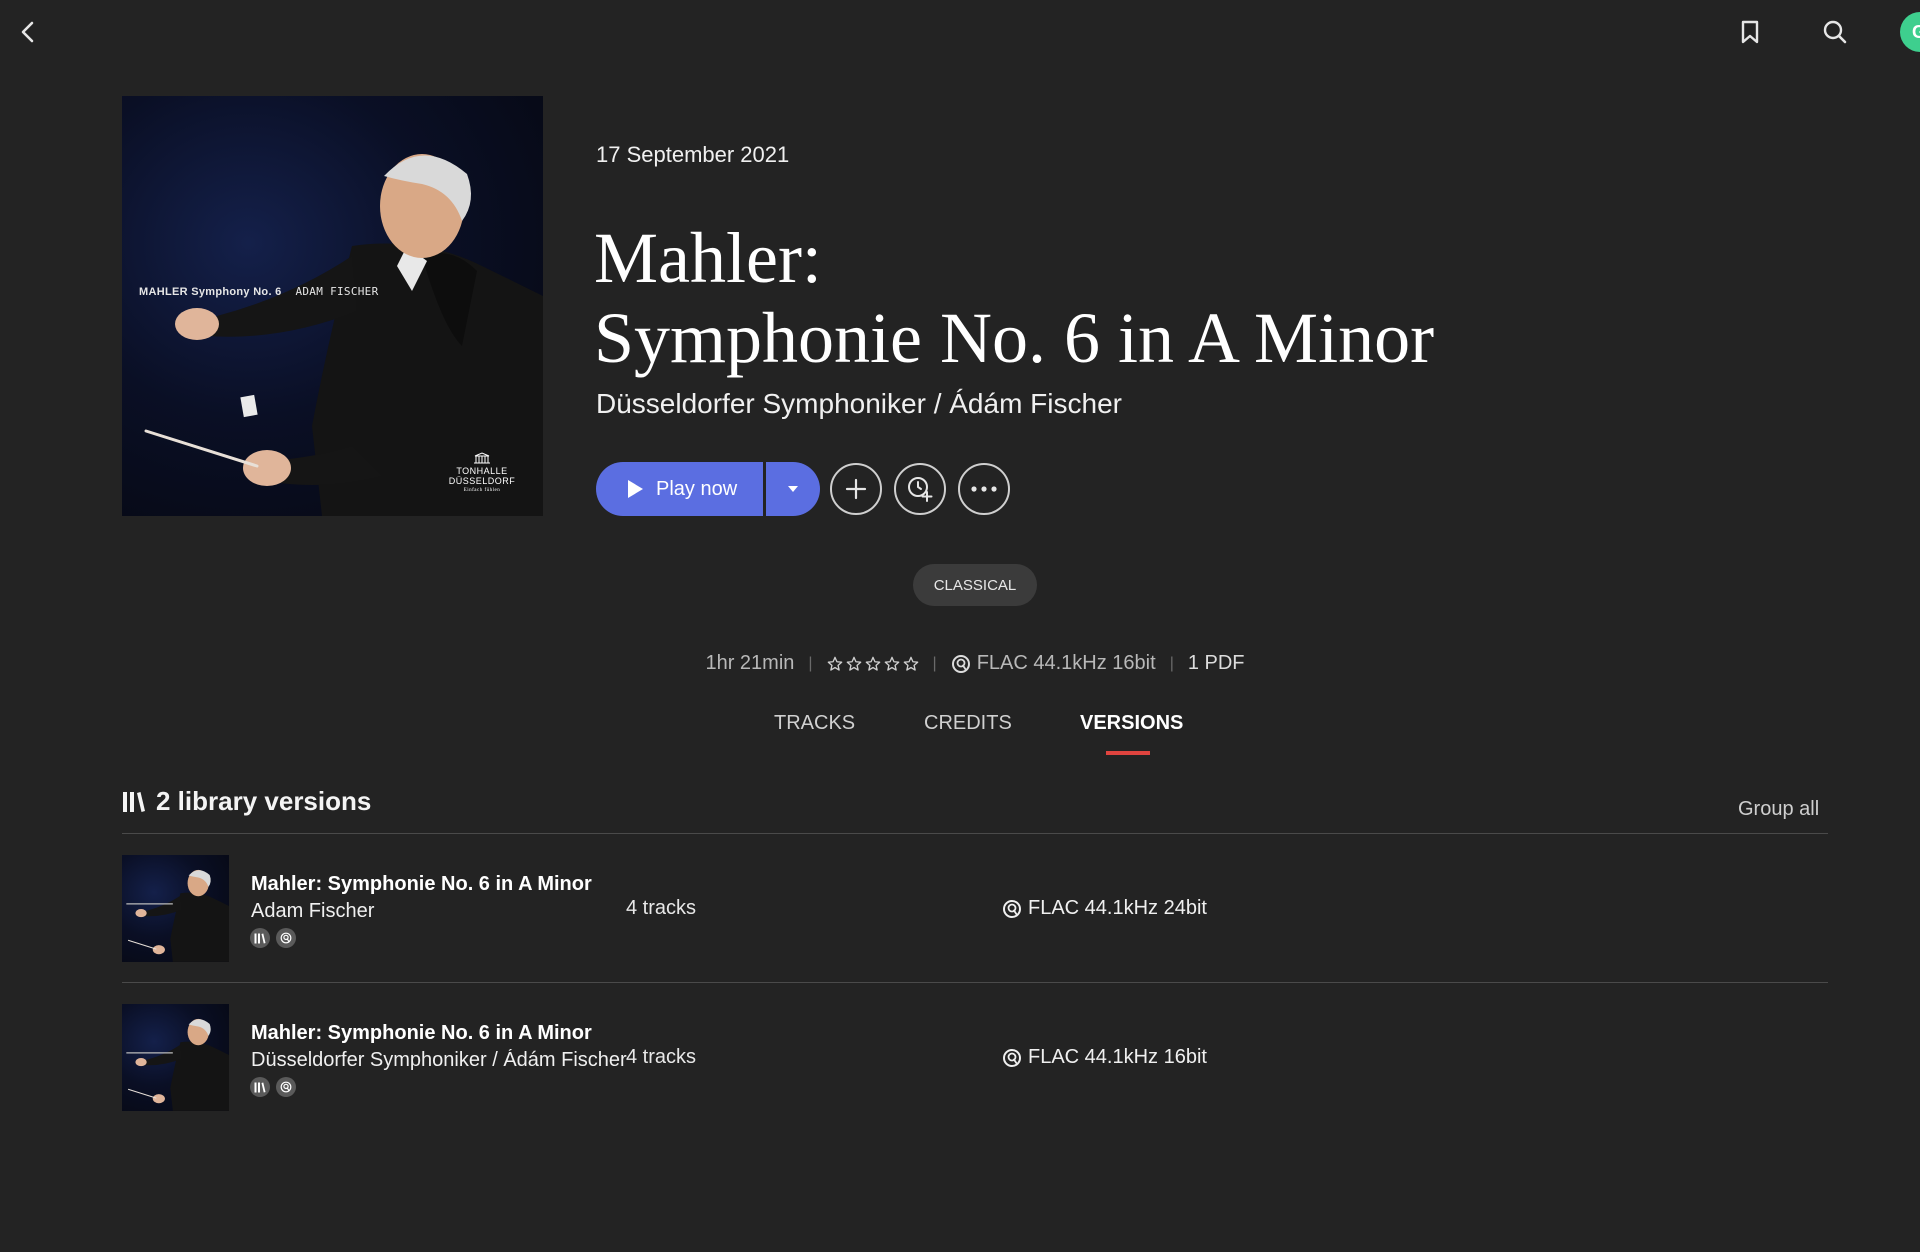 The width and height of the screenshot is (1920, 1252). Describe the element at coordinates (439, 1060) in the screenshot. I see `version-artist: Düsseldorfer Symphoniker / Ádám Fischer` at that location.